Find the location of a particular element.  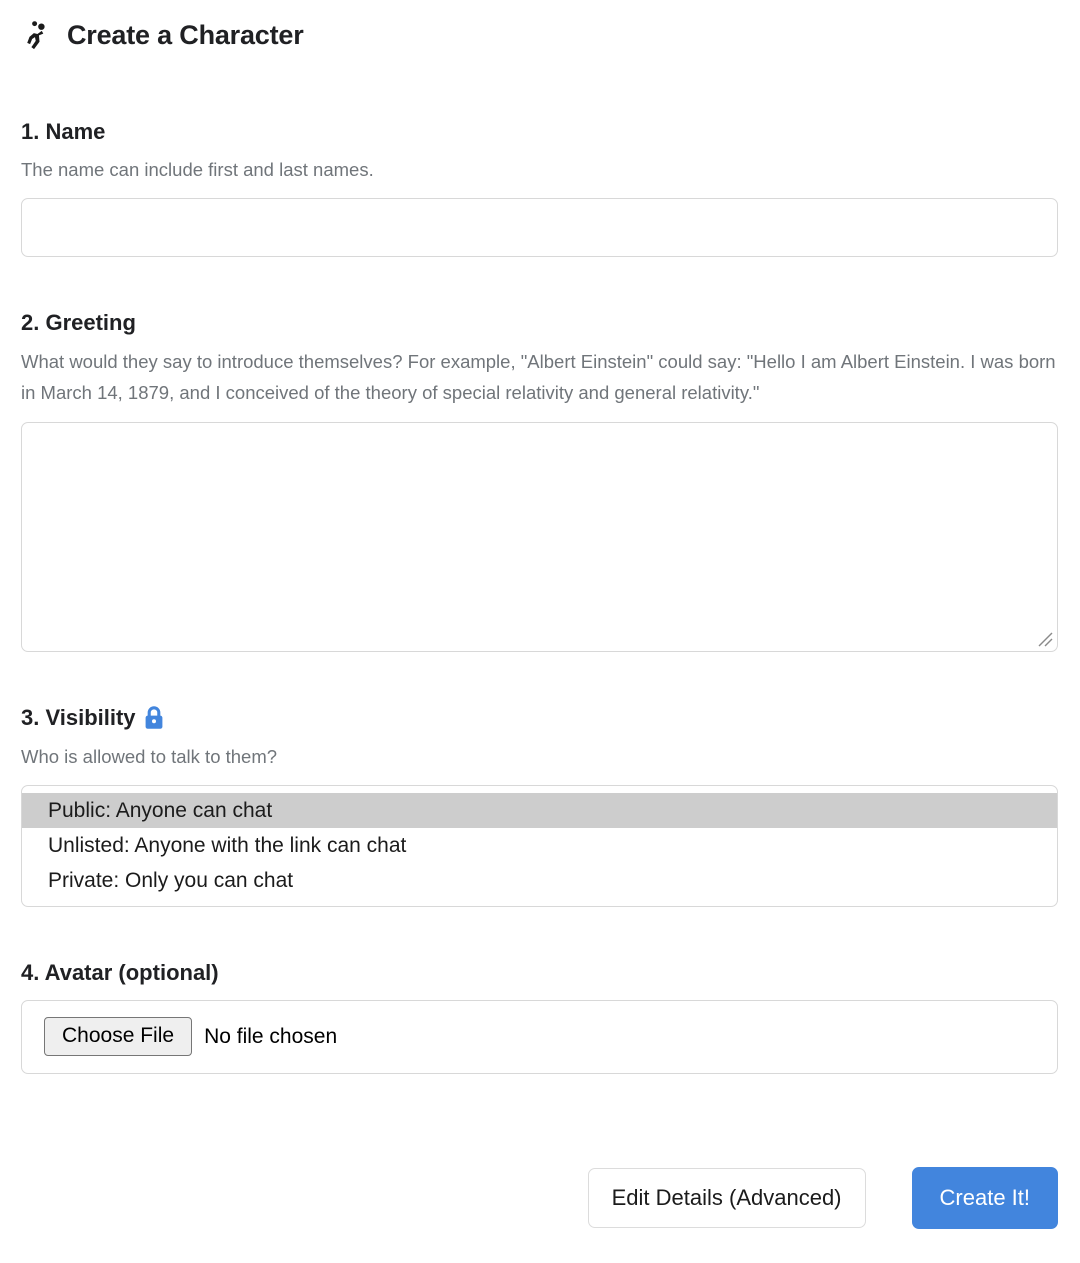

resize-grip-icon is located at coordinates (1045, 639).